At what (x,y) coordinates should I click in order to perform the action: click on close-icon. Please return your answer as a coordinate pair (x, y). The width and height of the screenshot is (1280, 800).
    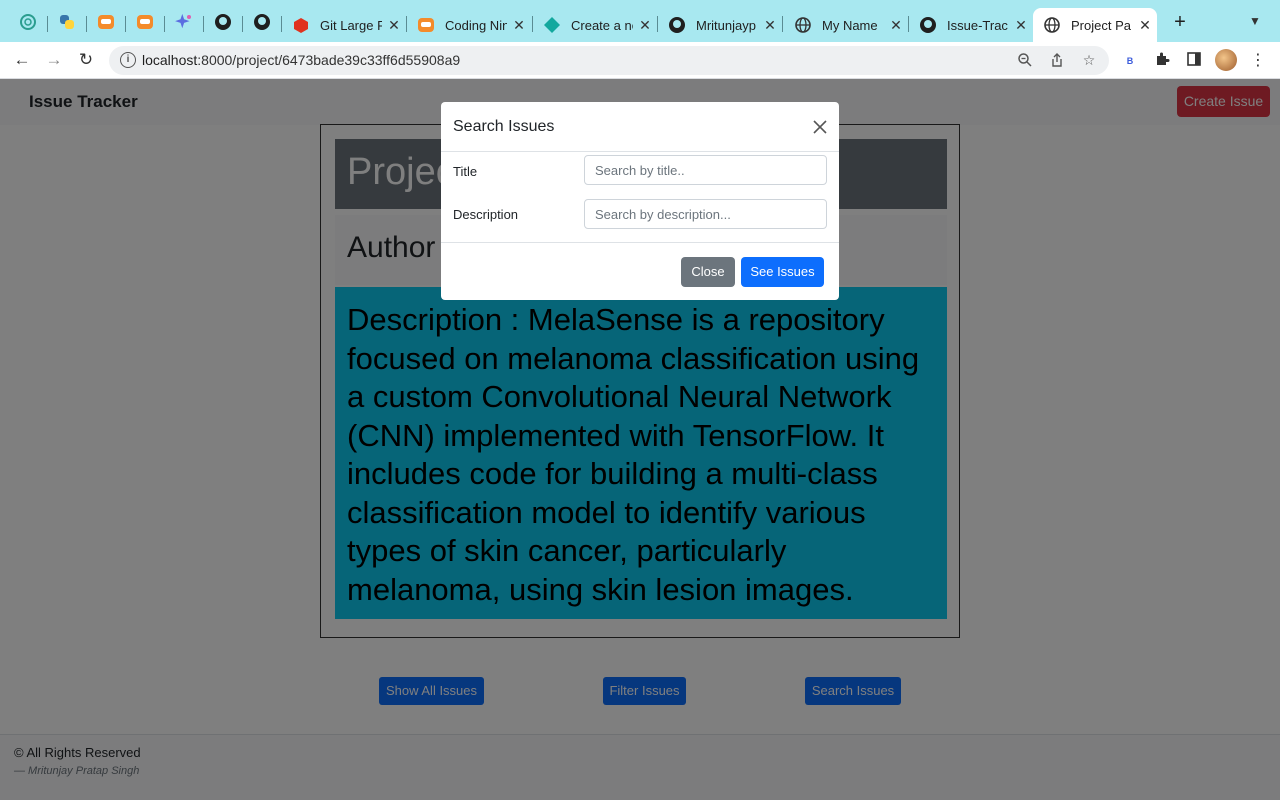
    Looking at the image, I should click on (820, 127).